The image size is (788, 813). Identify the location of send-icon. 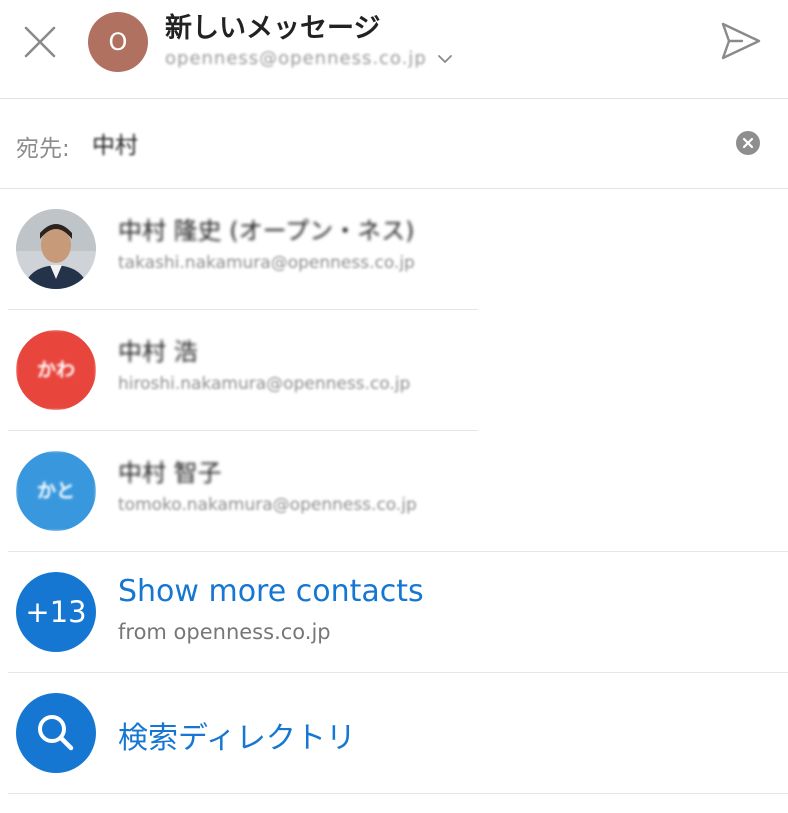
(741, 41).